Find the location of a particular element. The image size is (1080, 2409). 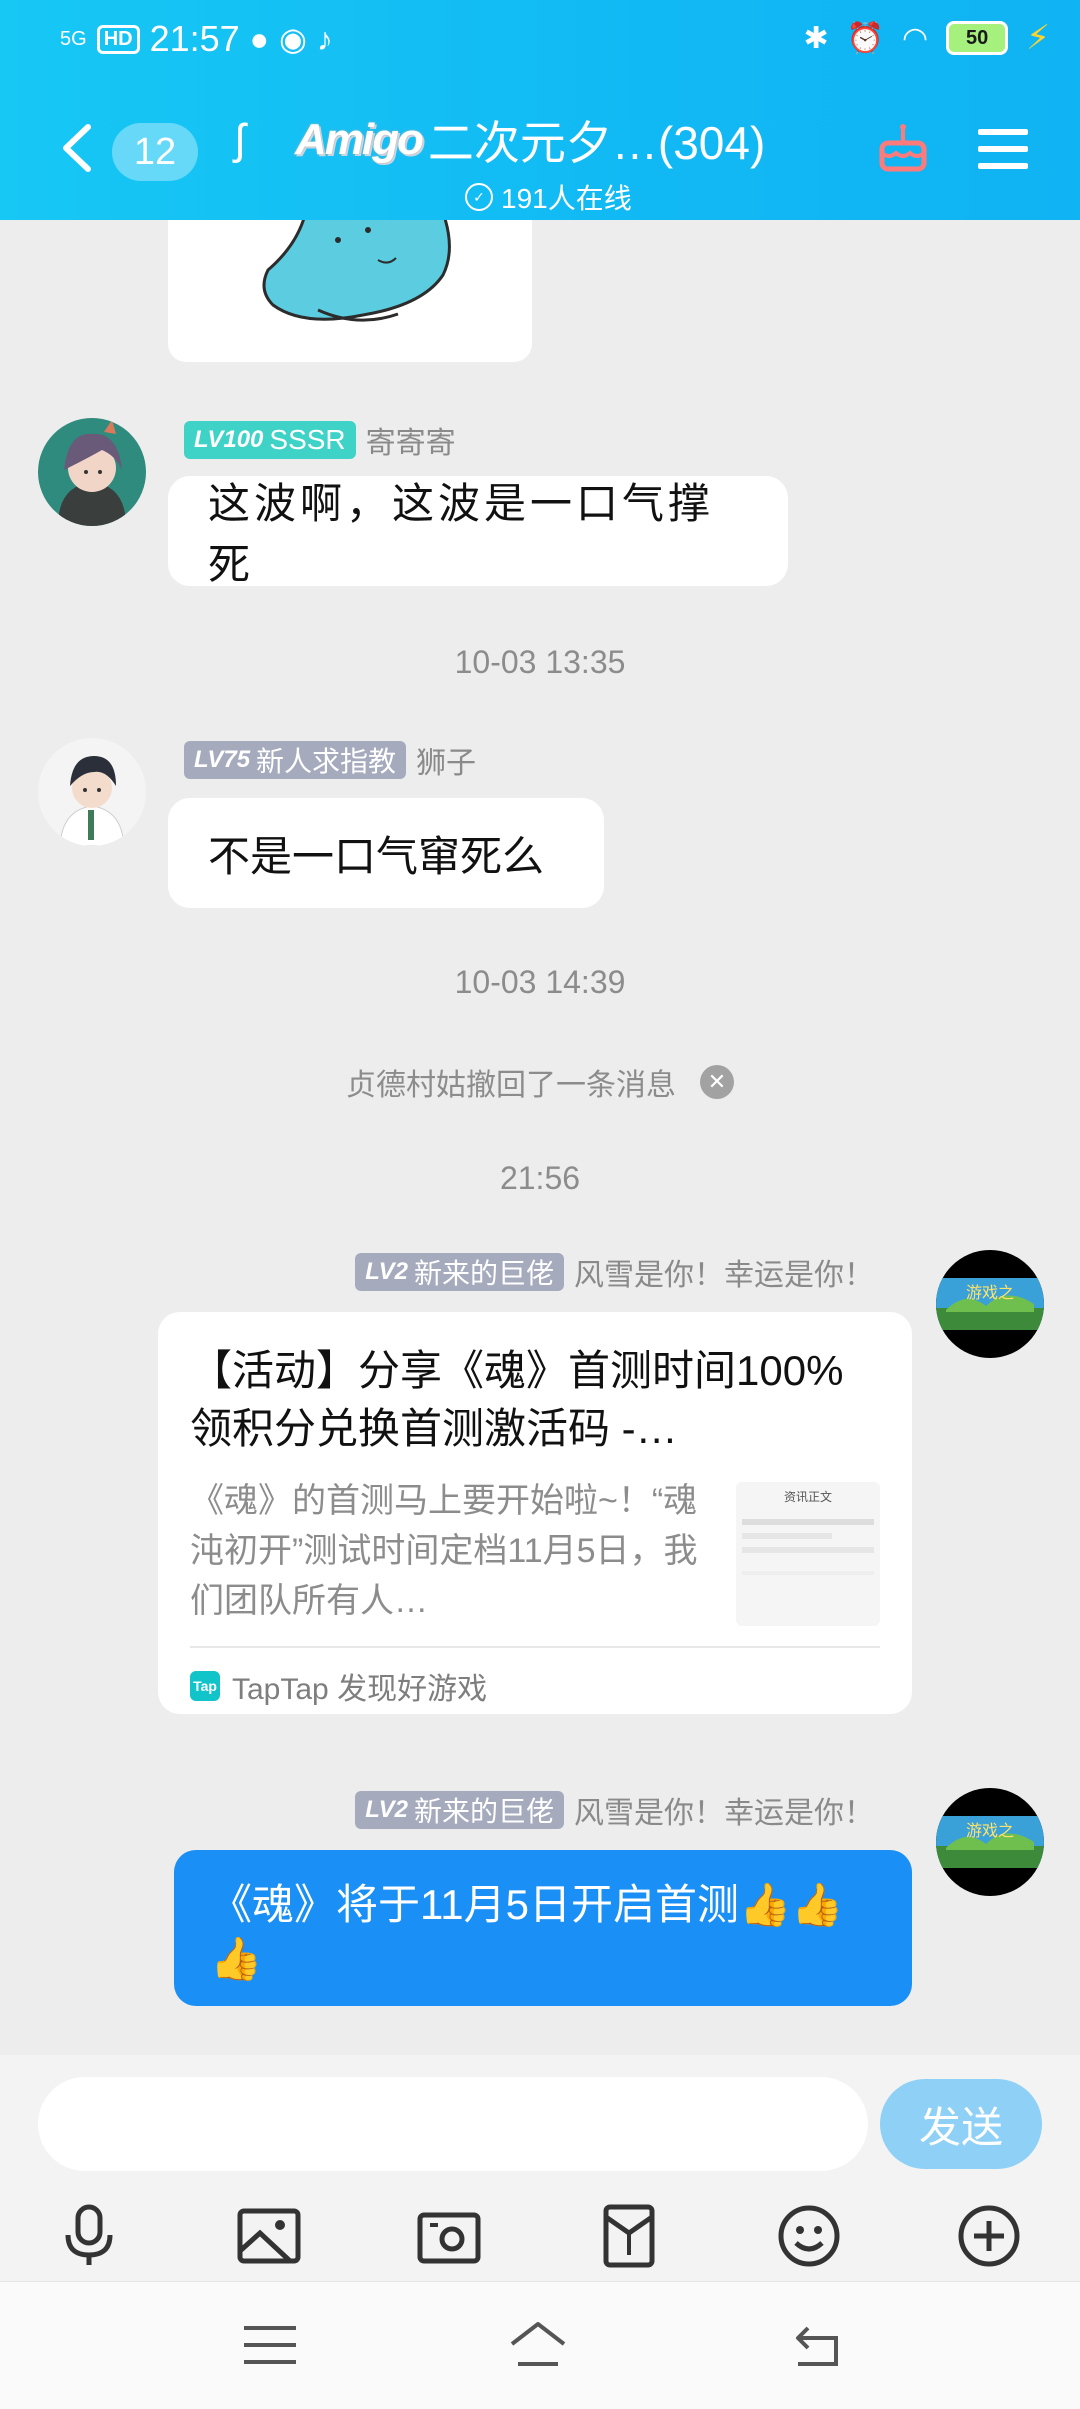

plus-icon is located at coordinates (989, 2236).